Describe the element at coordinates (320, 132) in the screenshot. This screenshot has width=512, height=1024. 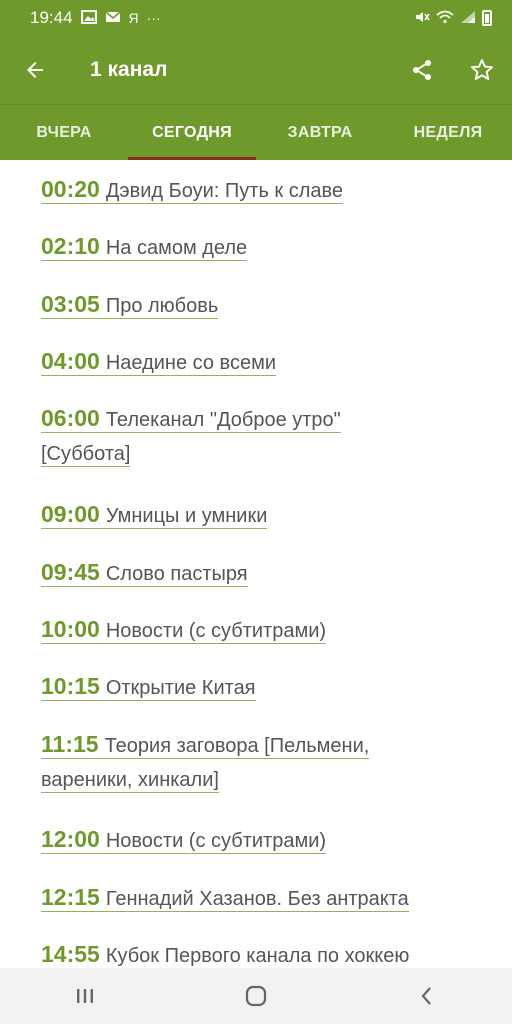
I see `tab-tomorrow: ЗАВТРА` at that location.